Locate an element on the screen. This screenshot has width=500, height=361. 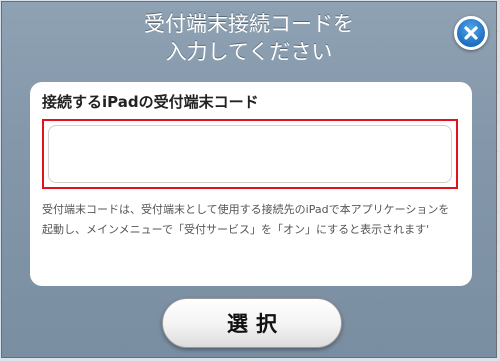
dialog-title-line1: 受付端末接続コードを is located at coordinates (249, 24).